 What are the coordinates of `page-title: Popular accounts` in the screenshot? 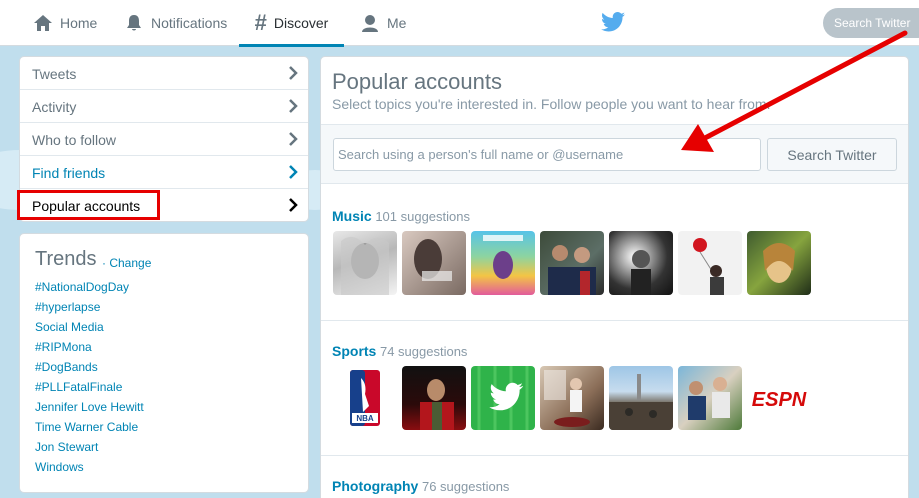 It's located at (417, 81).